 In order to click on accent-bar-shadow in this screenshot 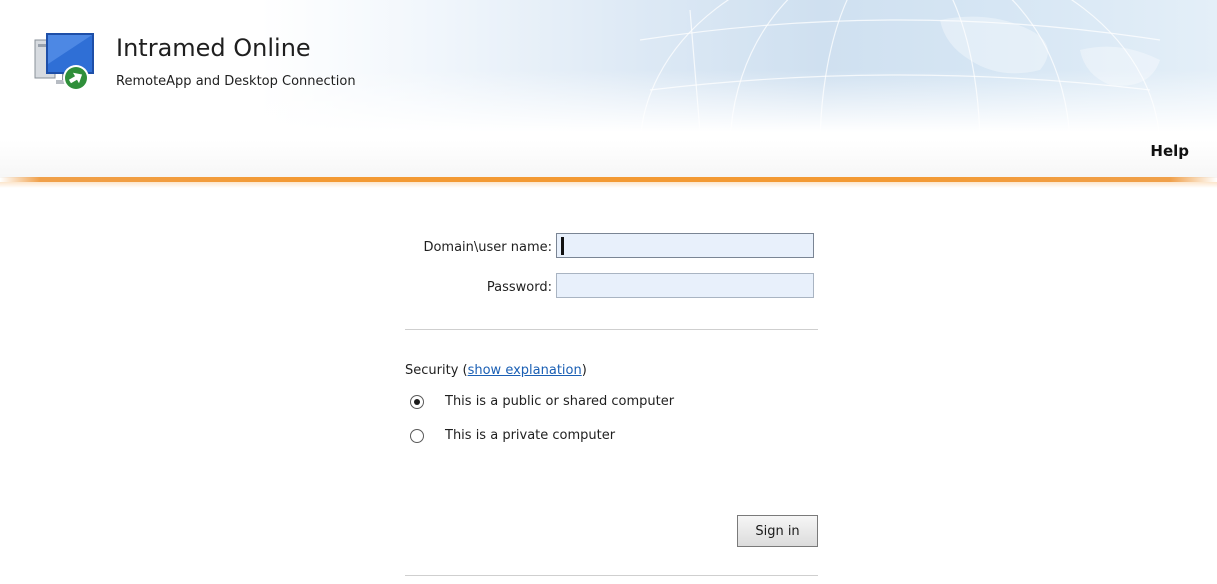, I will do `click(608, 185)`.